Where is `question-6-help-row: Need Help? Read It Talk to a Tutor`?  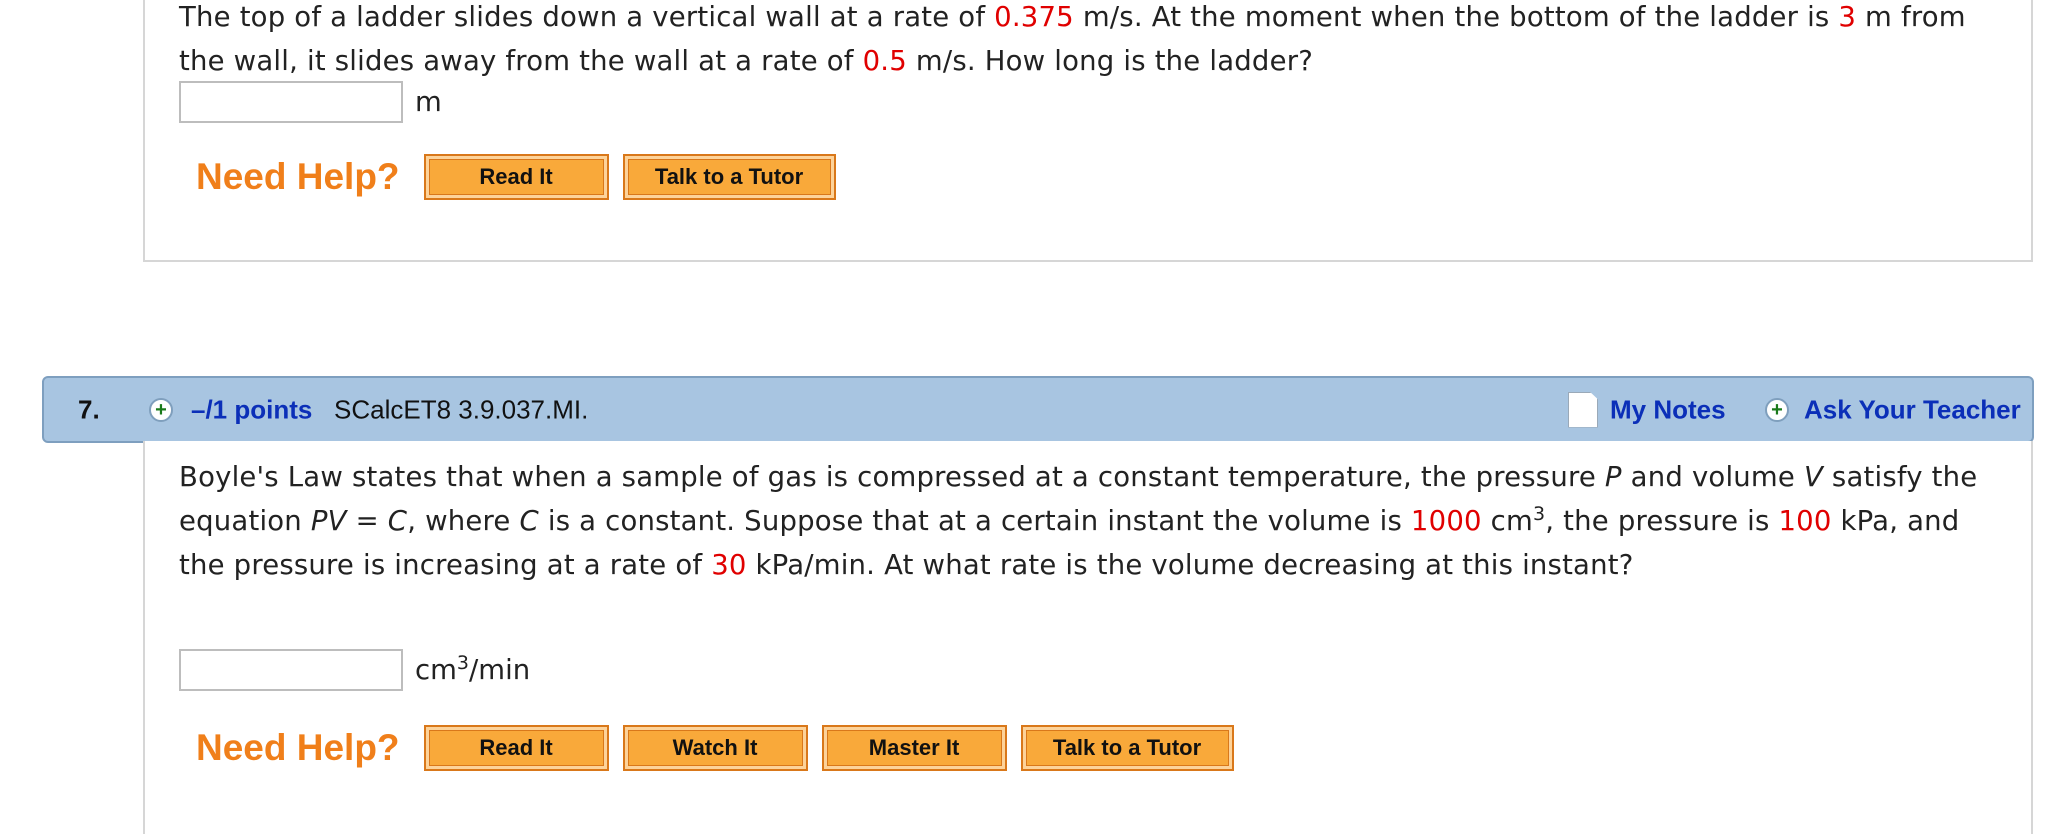 question-6-help-row: Need Help? Read It Talk to a Tutor is located at coordinates (523, 177).